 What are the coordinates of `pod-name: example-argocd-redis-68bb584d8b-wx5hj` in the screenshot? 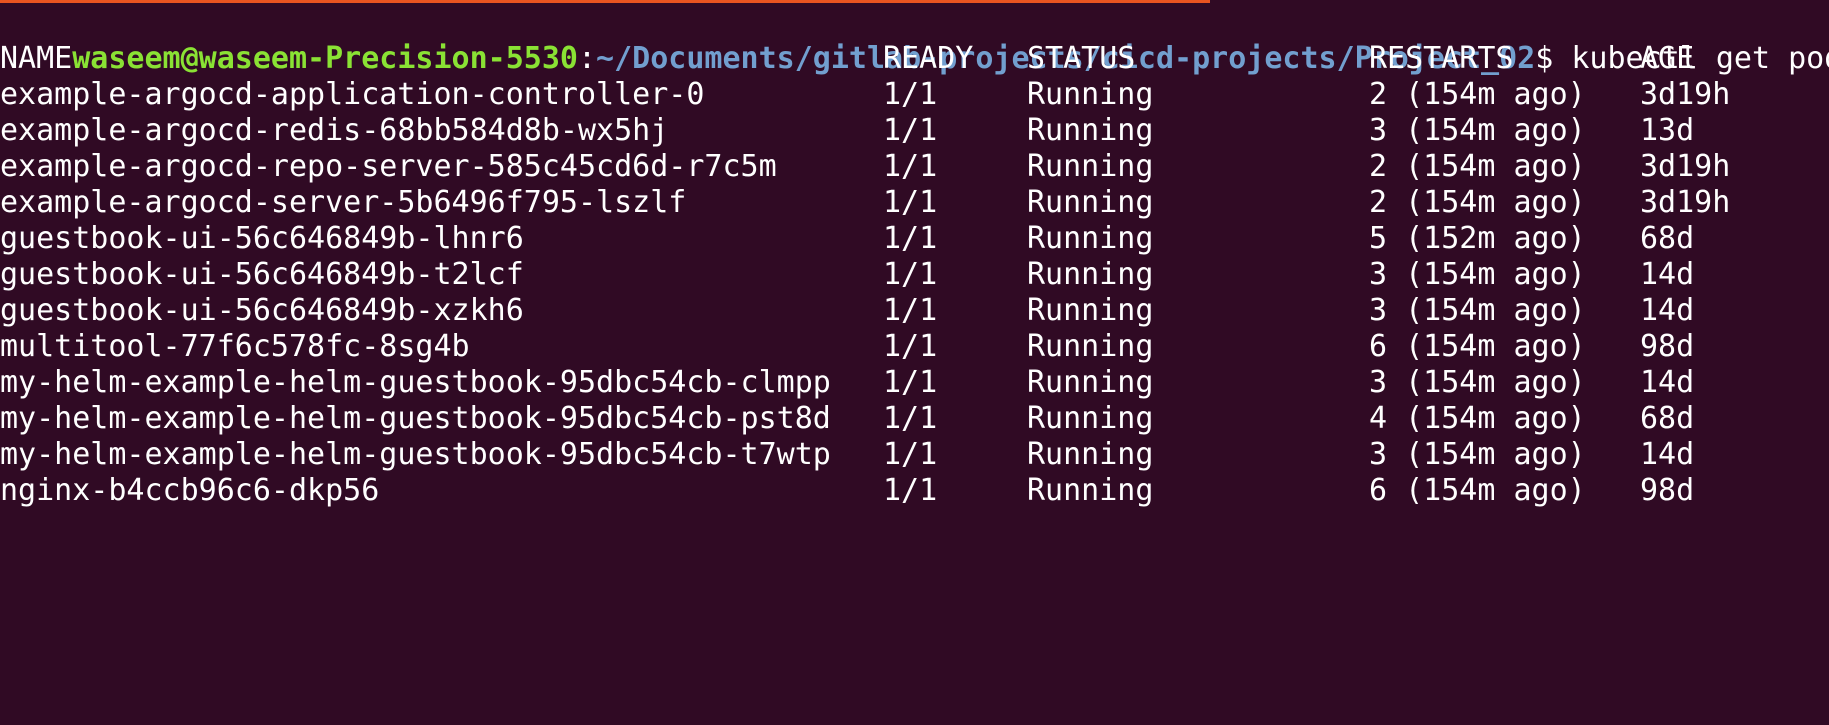 It's located at (334, 130).